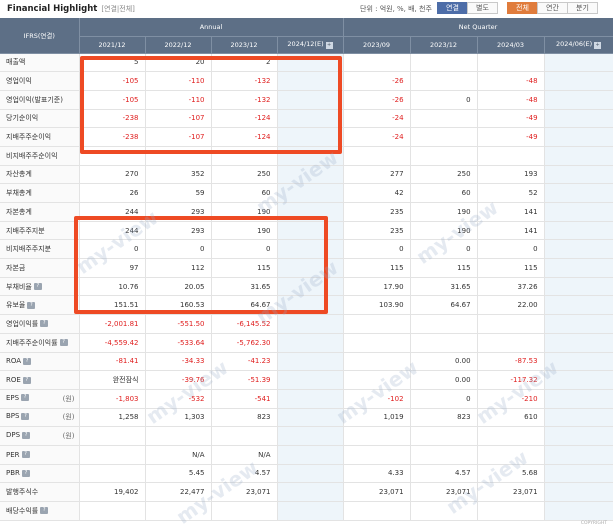 The width and height of the screenshot is (613, 529). I want to click on tab-separate: 별도, so click(482, 8).